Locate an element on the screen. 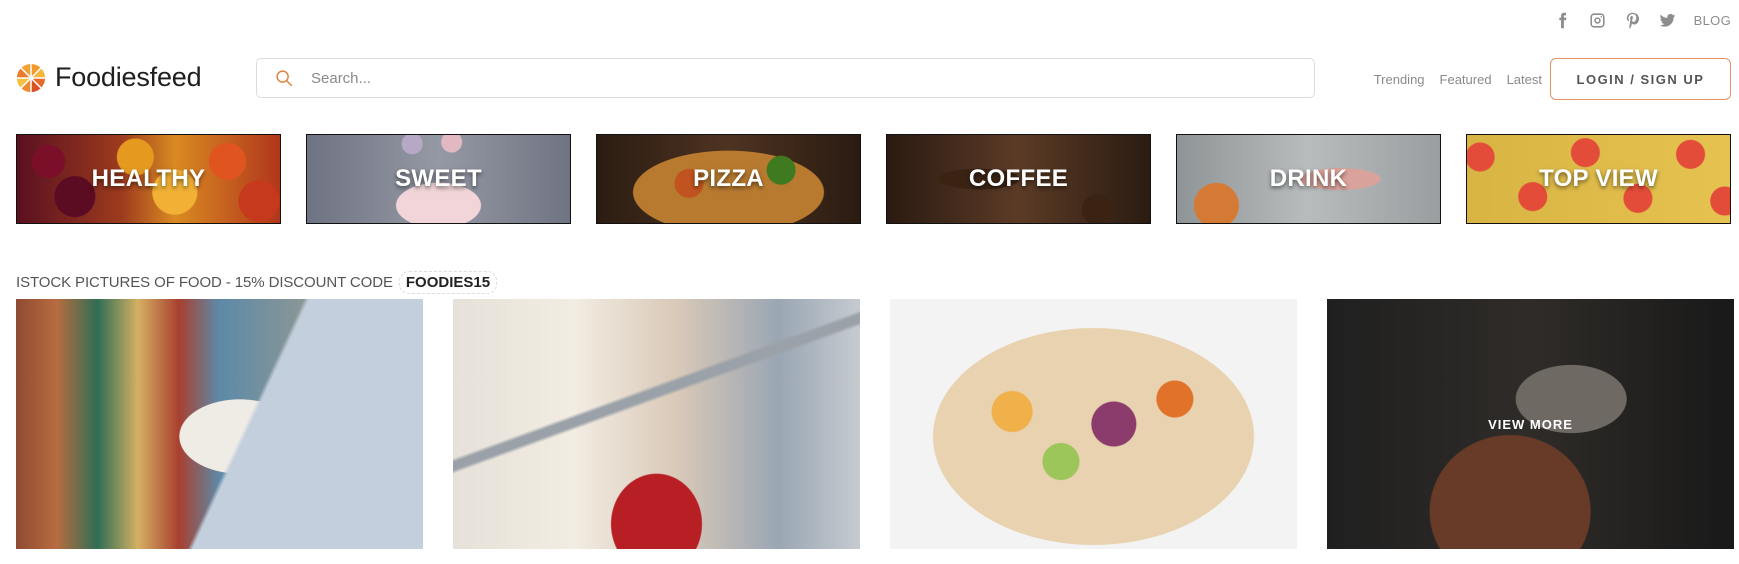 The width and height of the screenshot is (1739, 564). category-coffee: COFFEE is located at coordinates (1018, 179).